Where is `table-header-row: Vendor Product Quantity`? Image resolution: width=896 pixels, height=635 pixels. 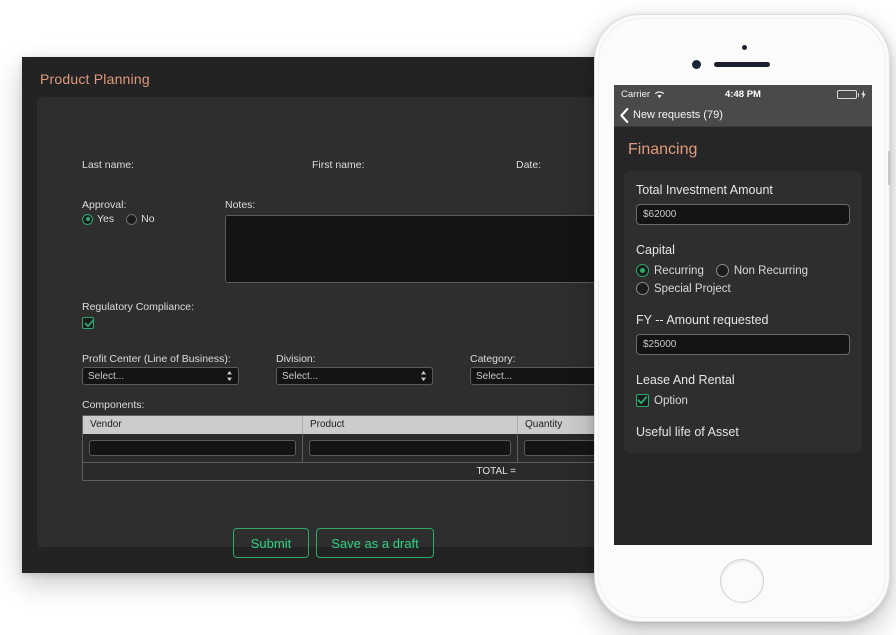
table-header-row: Vendor Product Quantity is located at coordinates (375, 425).